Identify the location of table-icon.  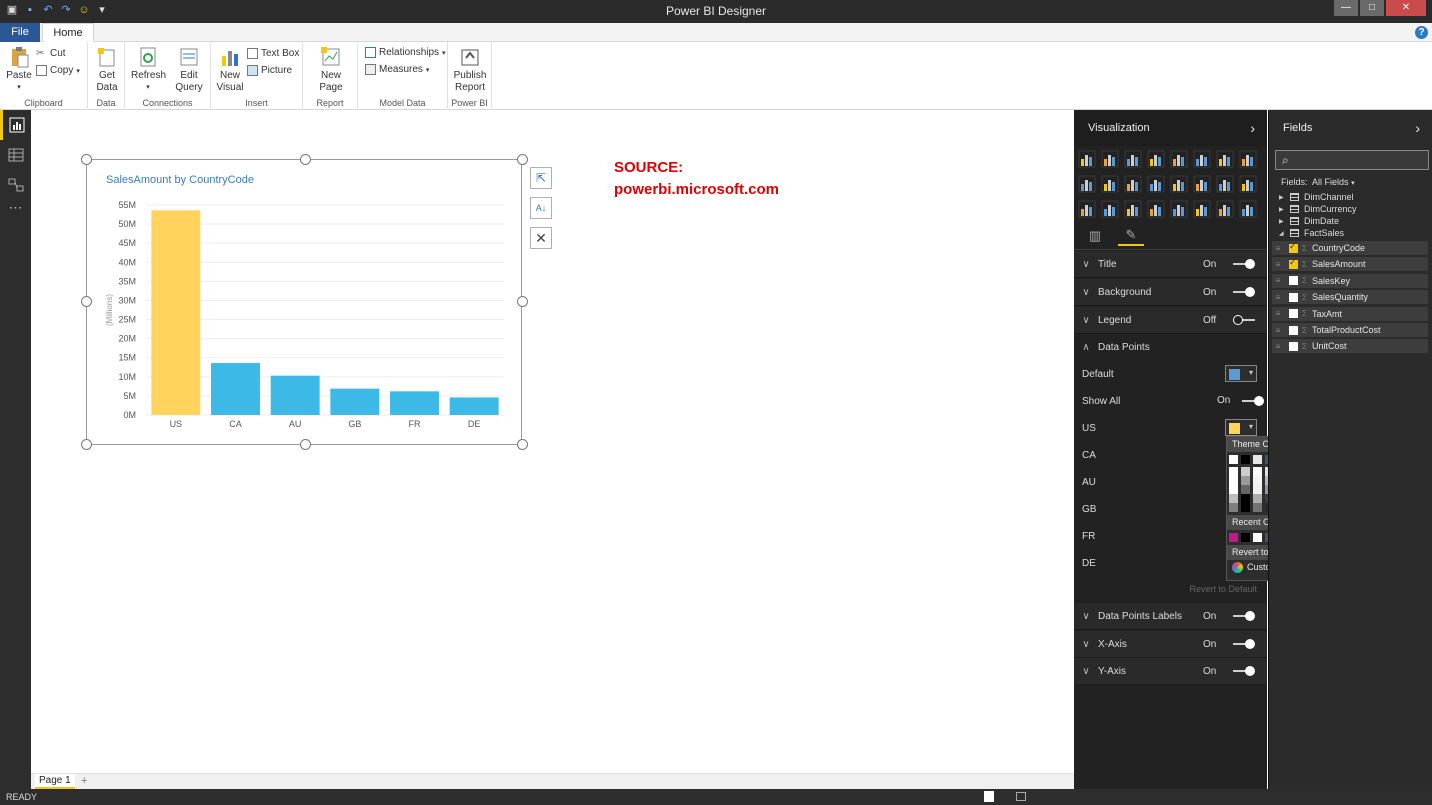
(1202, 184).